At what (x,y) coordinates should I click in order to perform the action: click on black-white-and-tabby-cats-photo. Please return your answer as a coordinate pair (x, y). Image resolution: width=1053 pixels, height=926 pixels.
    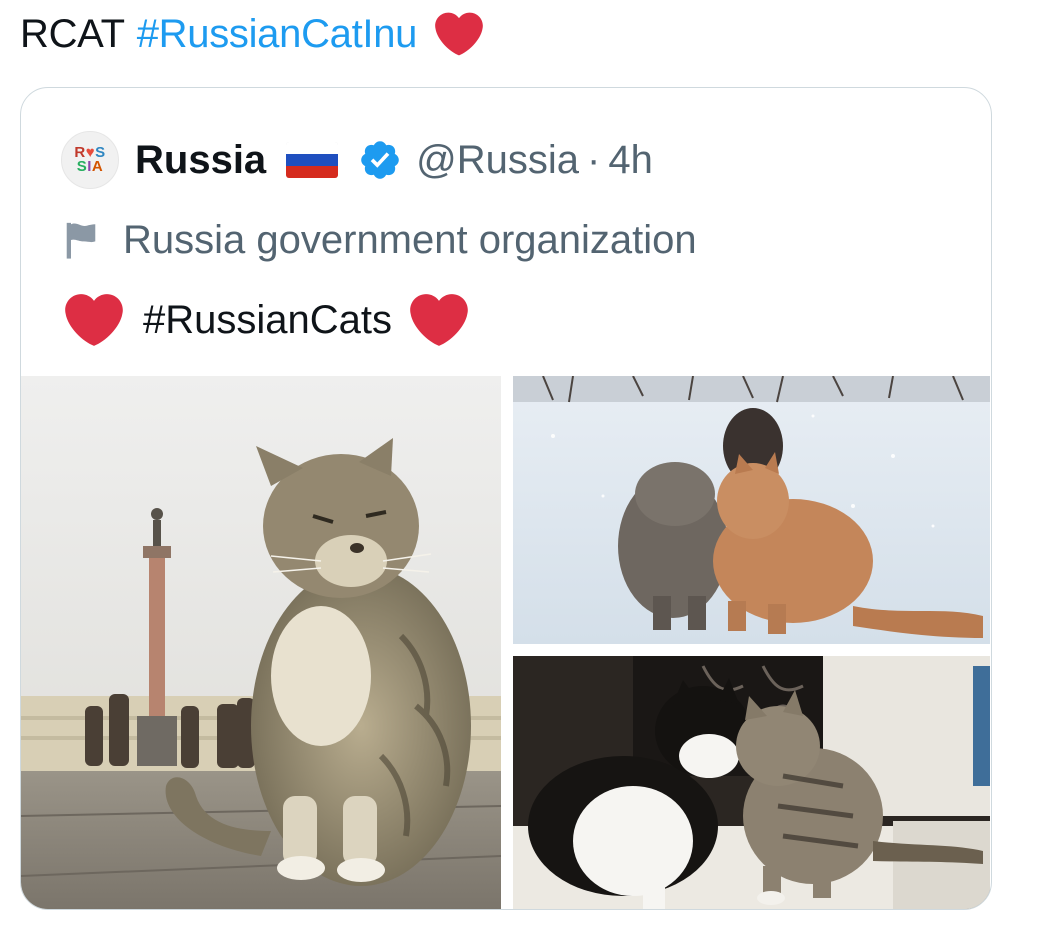
    Looking at the image, I should click on (751, 782).